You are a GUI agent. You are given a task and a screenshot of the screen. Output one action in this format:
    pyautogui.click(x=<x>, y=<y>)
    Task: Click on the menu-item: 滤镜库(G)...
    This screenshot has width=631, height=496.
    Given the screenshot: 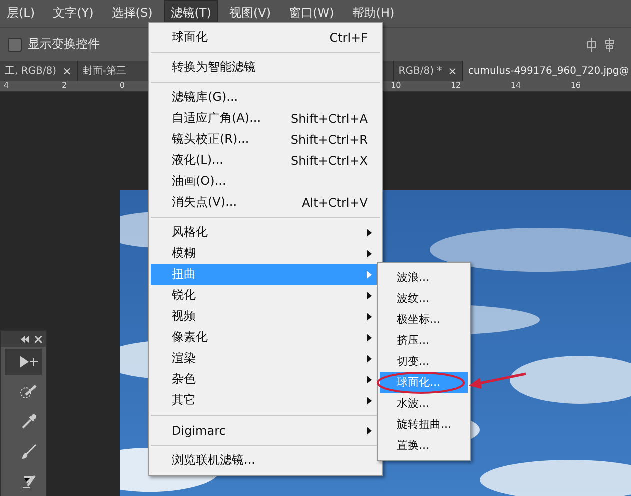 What is the action you would take?
    pyautogui.click(x=265, y=97)
    